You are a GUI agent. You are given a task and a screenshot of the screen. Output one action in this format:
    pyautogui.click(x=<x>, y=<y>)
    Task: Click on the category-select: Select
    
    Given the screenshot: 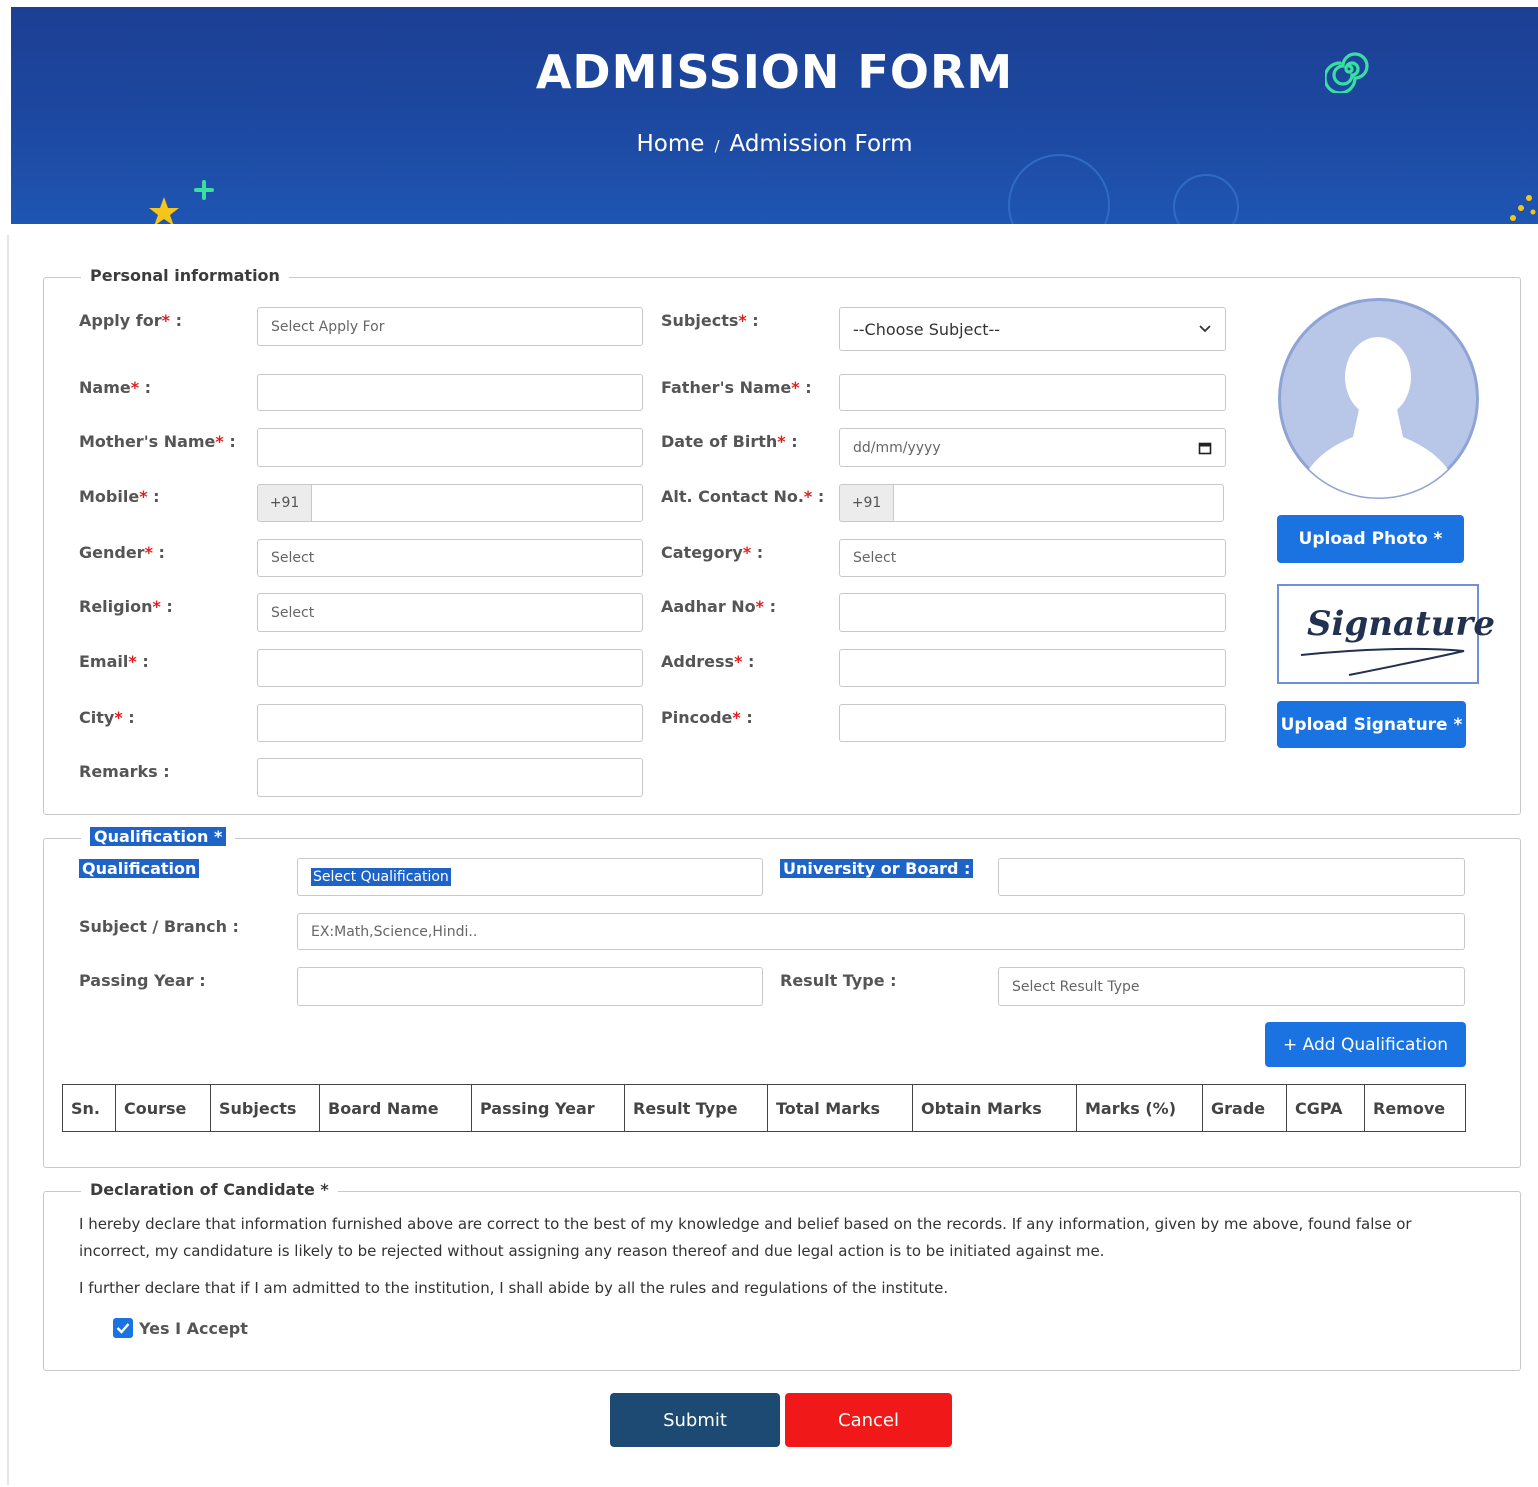 What is the action you would take?
    pyautogui.click(x=1032, y=558)
    